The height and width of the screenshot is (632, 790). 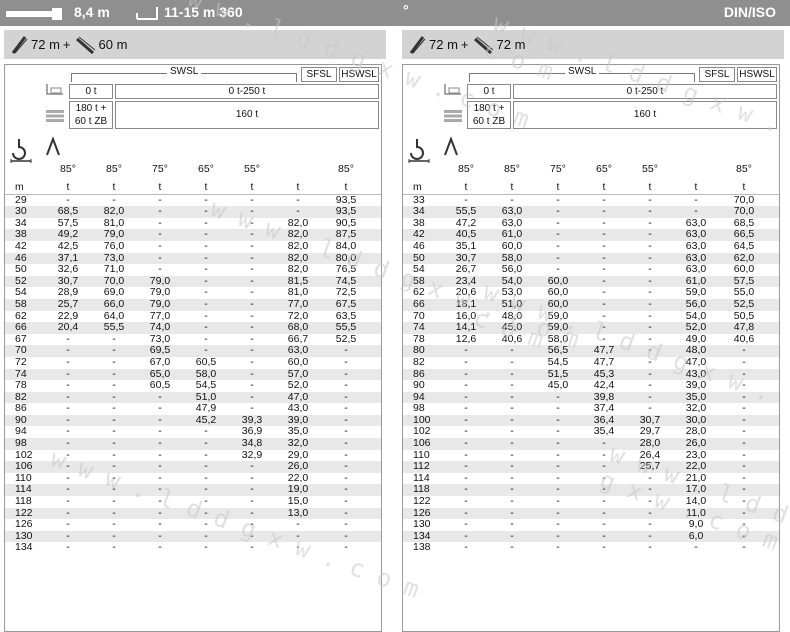 What do you see at coordinates (696, 327) in the screenshot?
I see `capacity-cell: 52,0` at bounding box center [696, 327].